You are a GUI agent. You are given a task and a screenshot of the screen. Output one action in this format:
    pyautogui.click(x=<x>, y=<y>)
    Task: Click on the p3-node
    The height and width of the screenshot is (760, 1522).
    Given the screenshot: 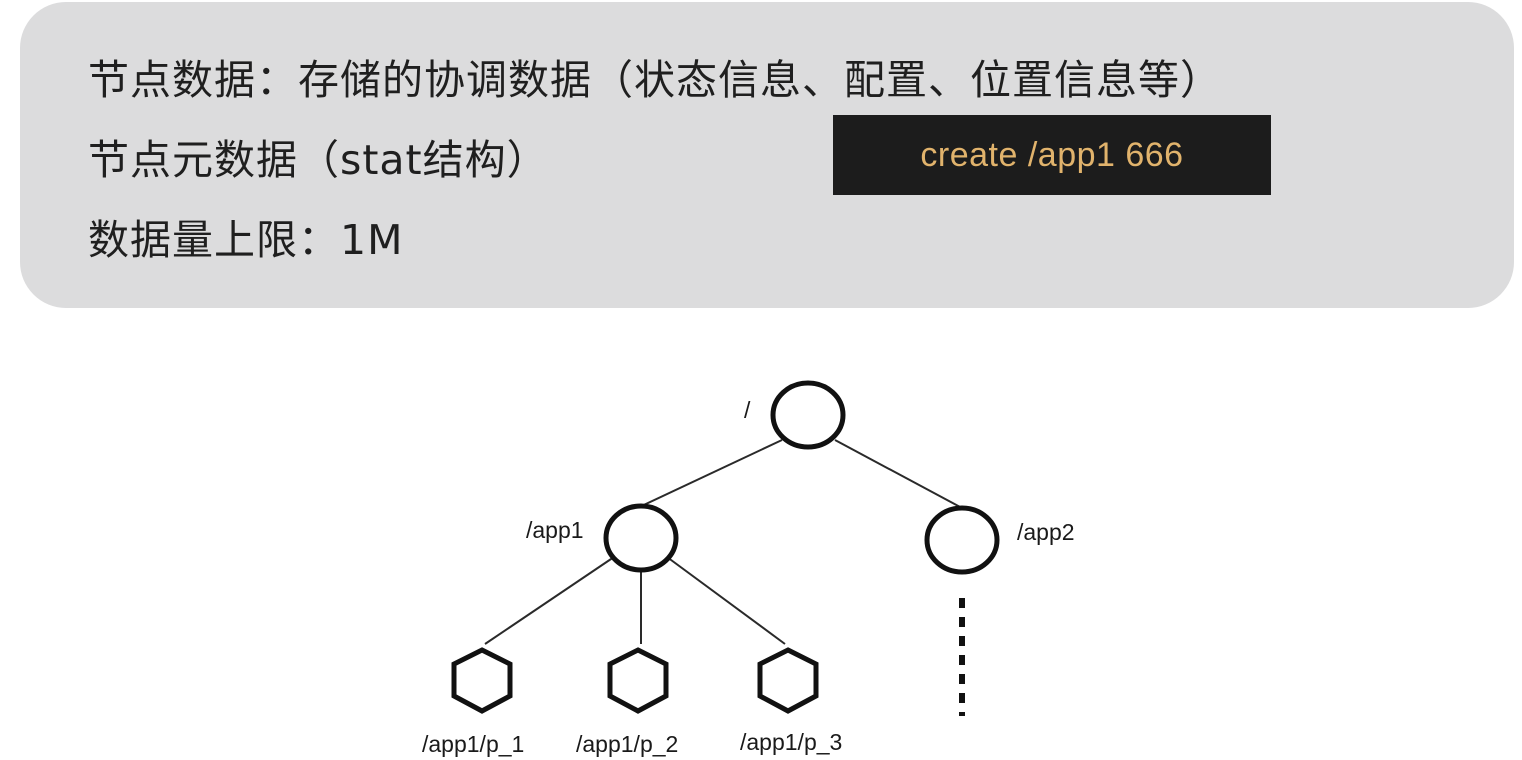 What is the action you would take?
    pyautogui.click(x=788, y=680)
    